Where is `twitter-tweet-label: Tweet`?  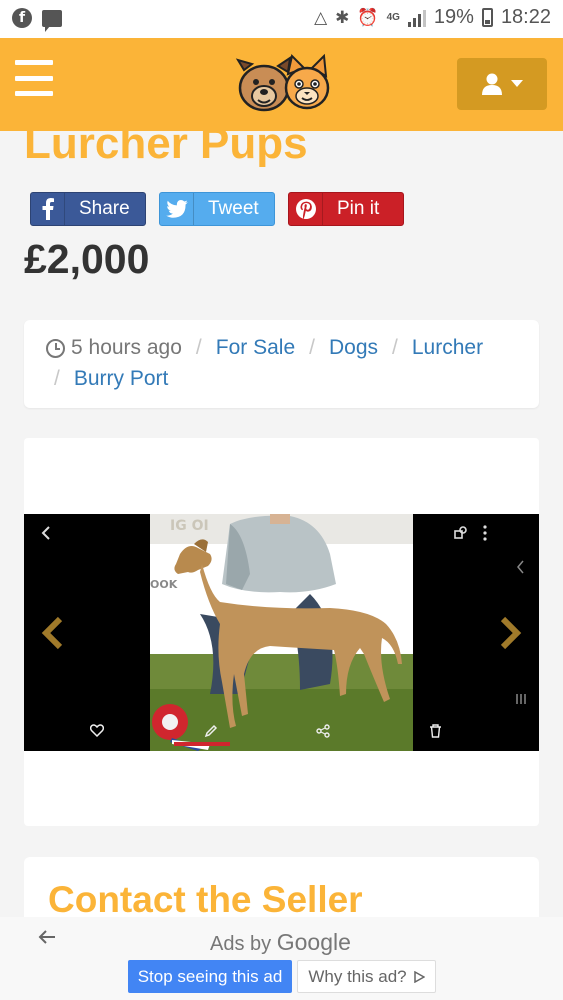 twitter-tweet-label: Tweet is located at coordinates (233, 208).